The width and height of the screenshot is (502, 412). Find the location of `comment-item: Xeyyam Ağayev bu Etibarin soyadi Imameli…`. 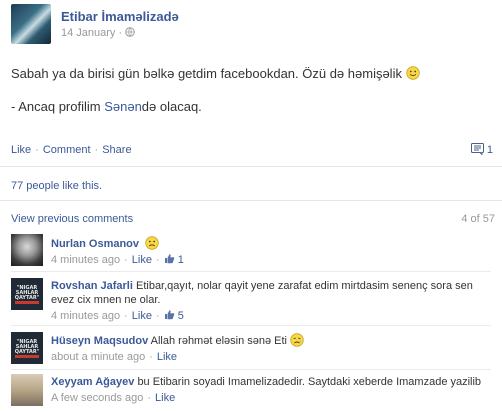

comment-item: Xeyyam Ağayev bu Etibarin soyadi Imameli… is located at coordinates (251, 392).